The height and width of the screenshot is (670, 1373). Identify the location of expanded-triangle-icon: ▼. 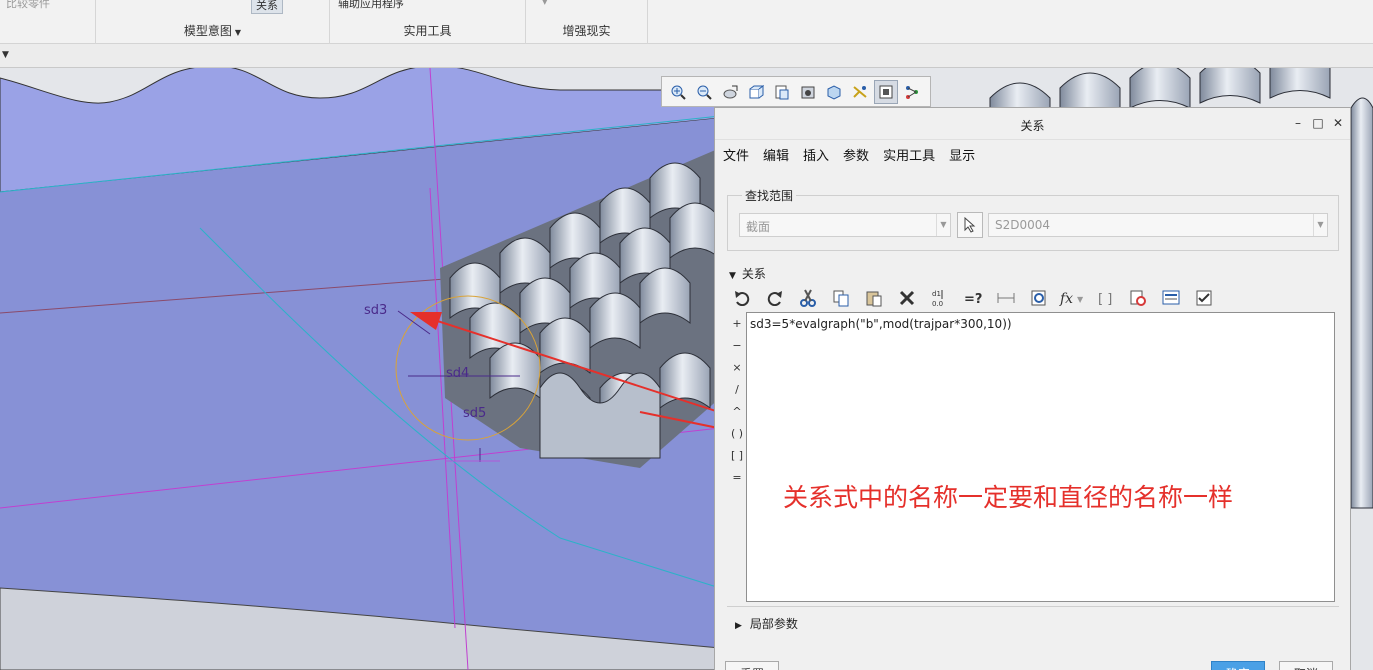
(732, 276).